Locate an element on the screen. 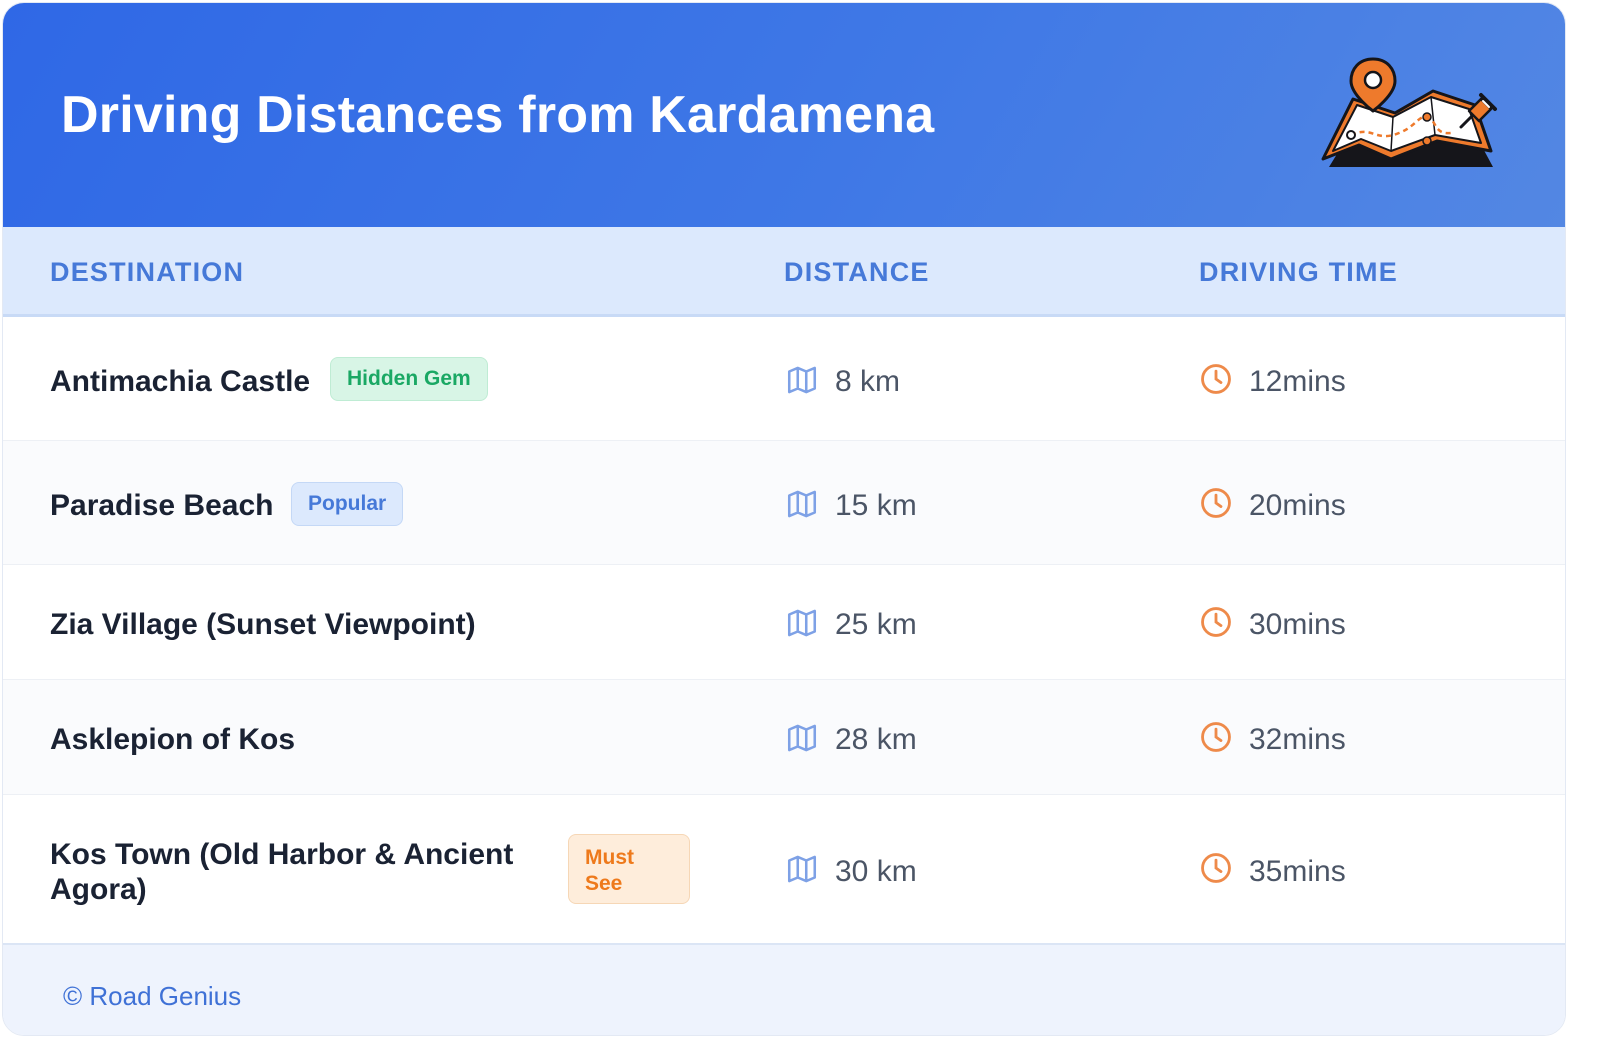 This screenshot has width=1604, height=1062. table-header: DESTINATION DISTANCE DRIVING TIME is located at coordinates (784, 272).